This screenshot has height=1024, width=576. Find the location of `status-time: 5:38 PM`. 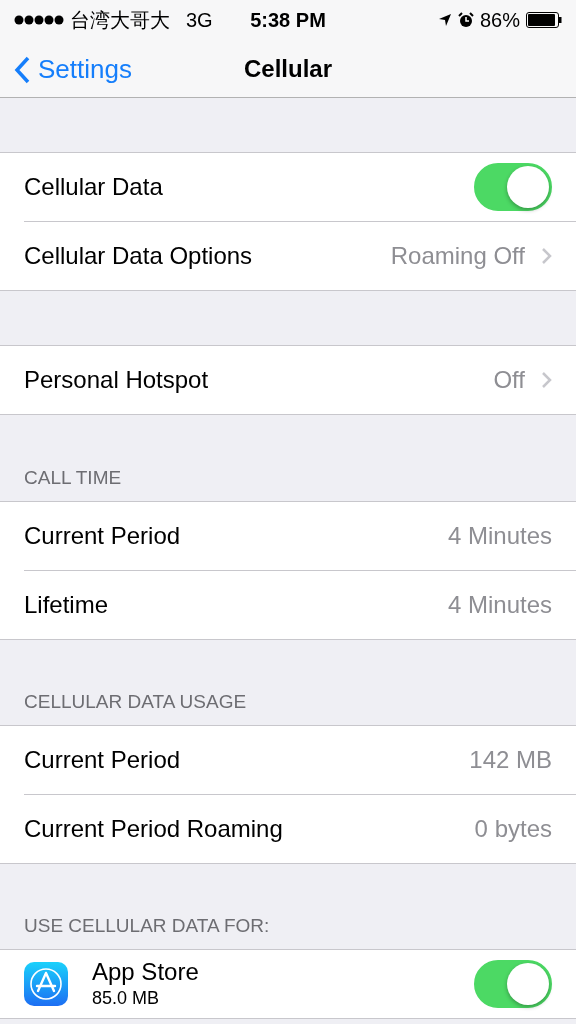

status-time: 5:38 PM is located at coordinates (288, 20).